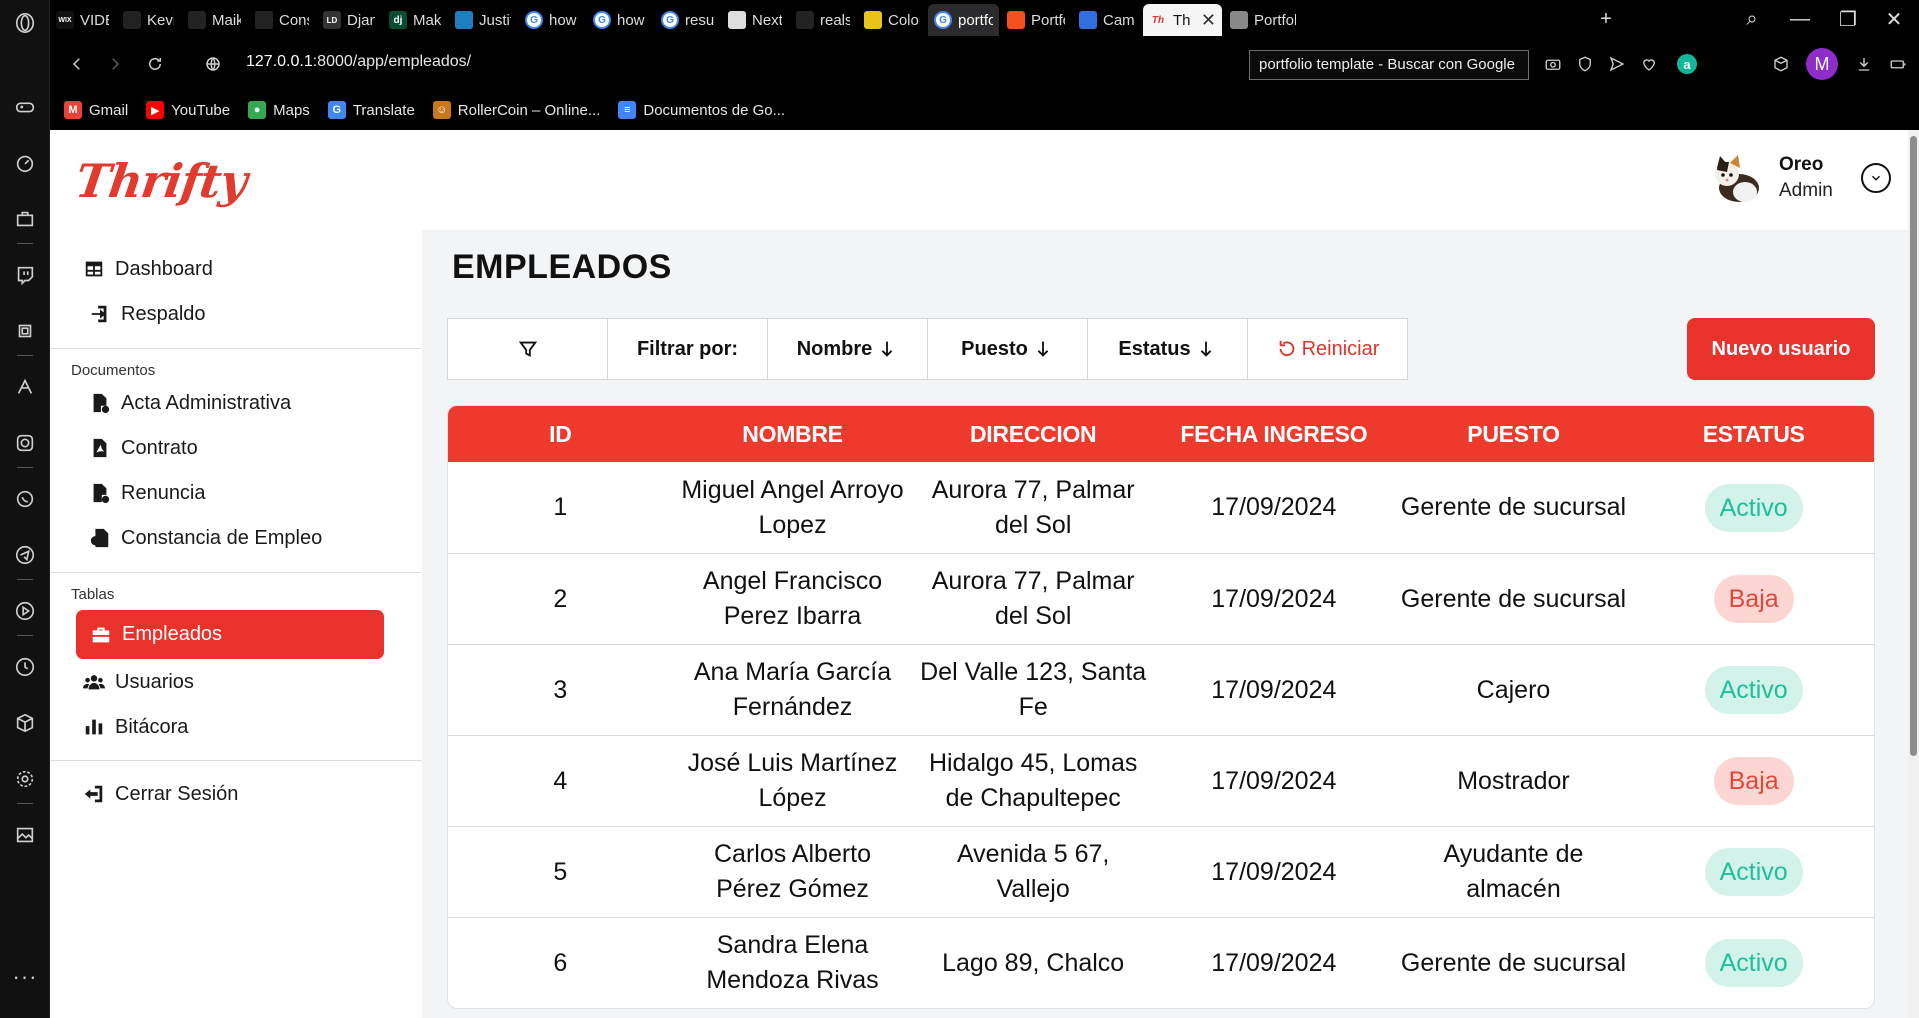 The height and width of the screenshot is (1018, 1919). I want to click on whatsapp-icon, so click(25, 499).